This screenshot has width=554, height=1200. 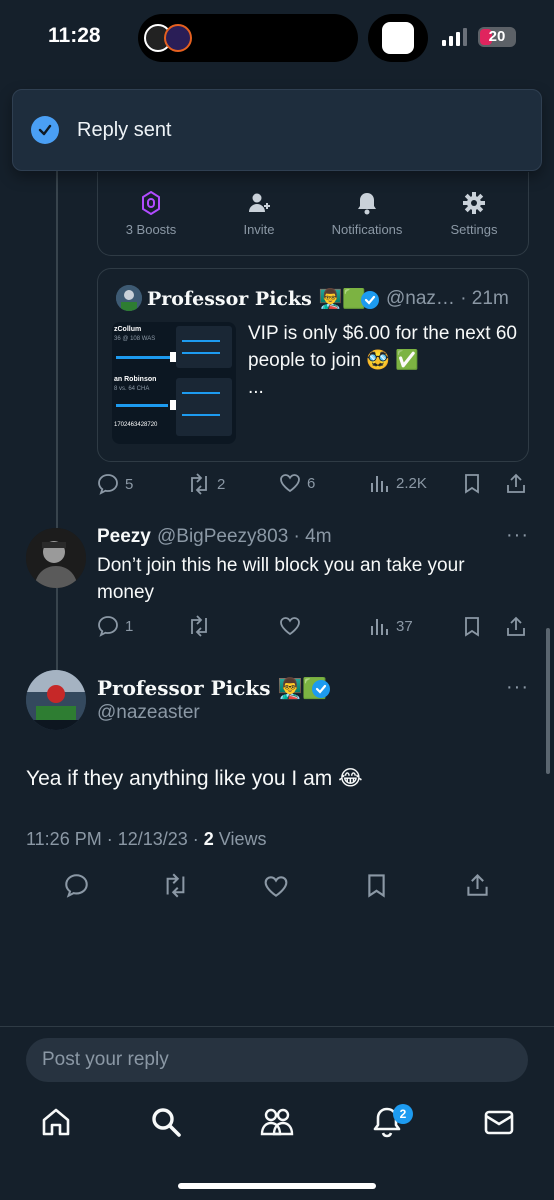 What do you see at coordinates (178, 38) in the screenshot?
I see `suns-logo-icon` at bounding box center [178, 38].